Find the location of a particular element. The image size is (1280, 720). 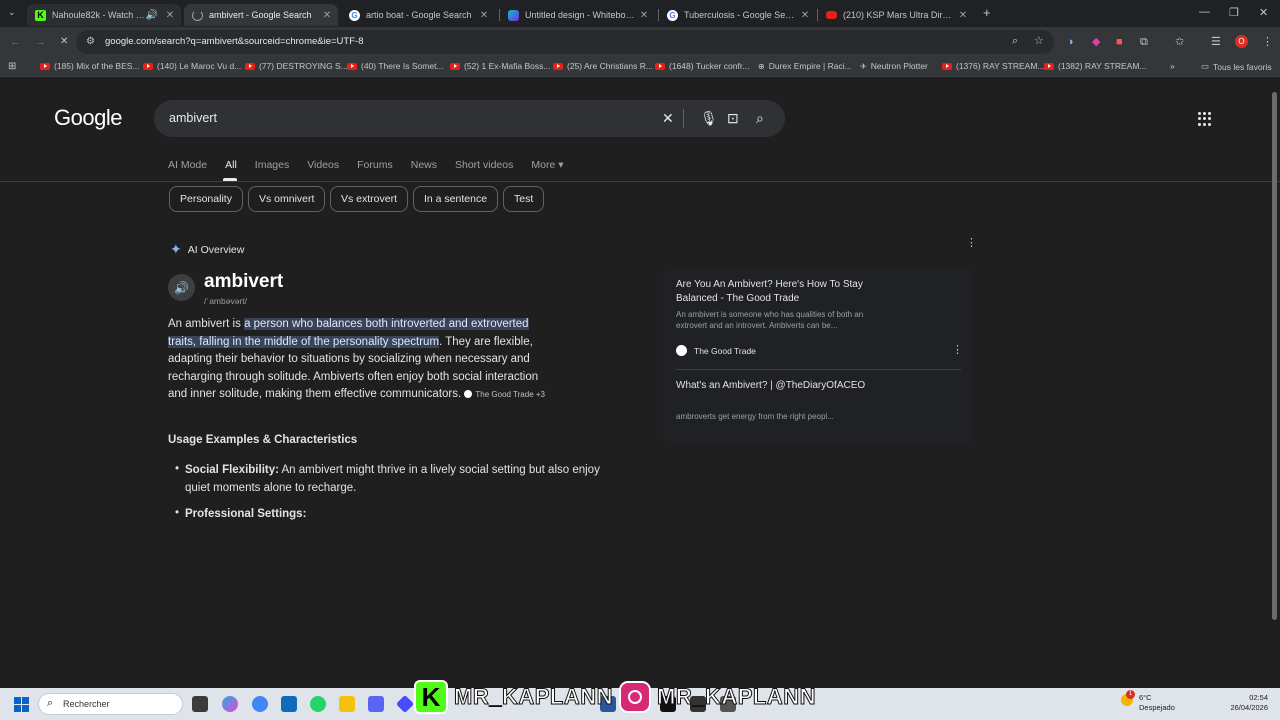

source-site: The Good Trade is located at coordinates (716, 350).